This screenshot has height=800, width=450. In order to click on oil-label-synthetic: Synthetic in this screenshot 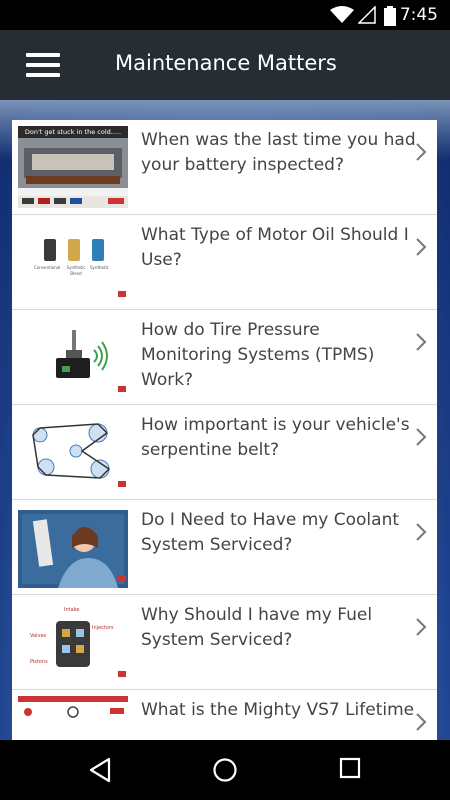, I will do `click(99, 267)`.